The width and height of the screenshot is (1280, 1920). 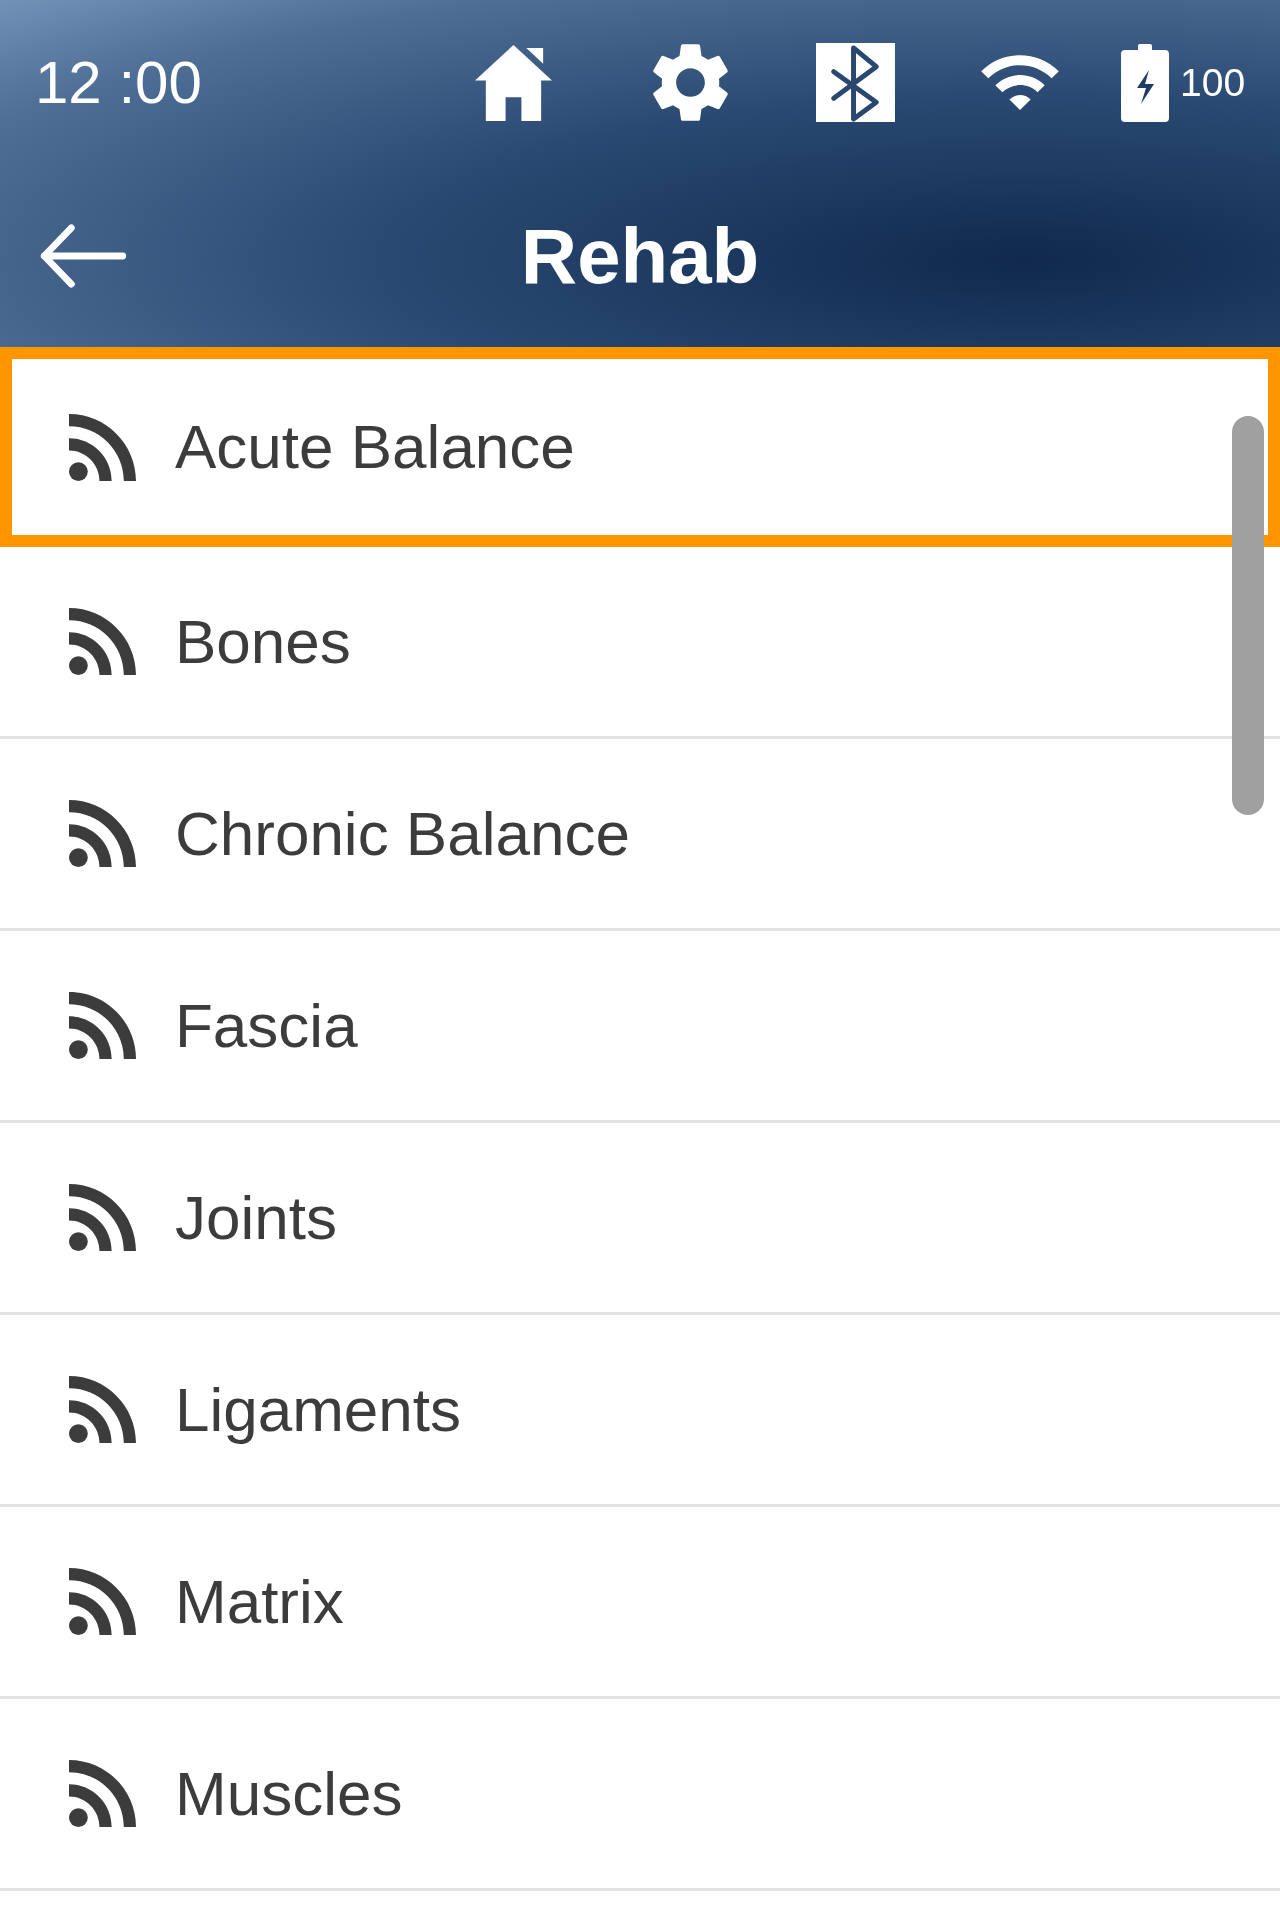 I want to click on wifi-icon, so click(x=1020, y=82).